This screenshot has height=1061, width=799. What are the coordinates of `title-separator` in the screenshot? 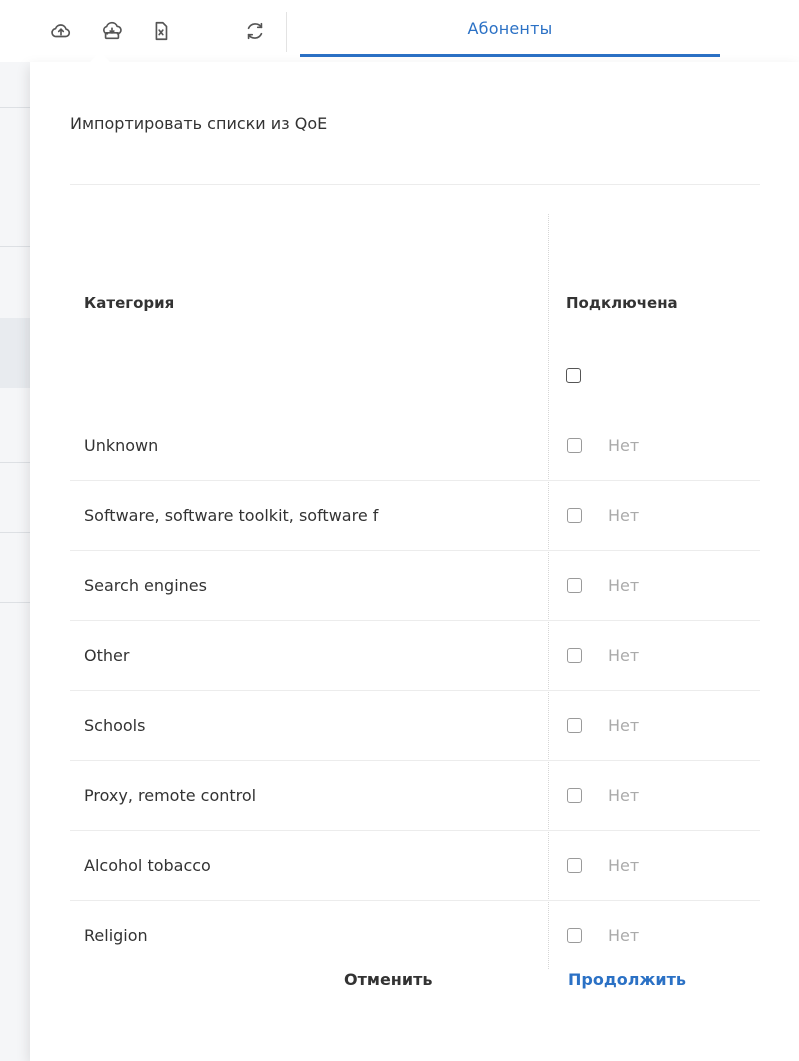 It's located at (415, 184).